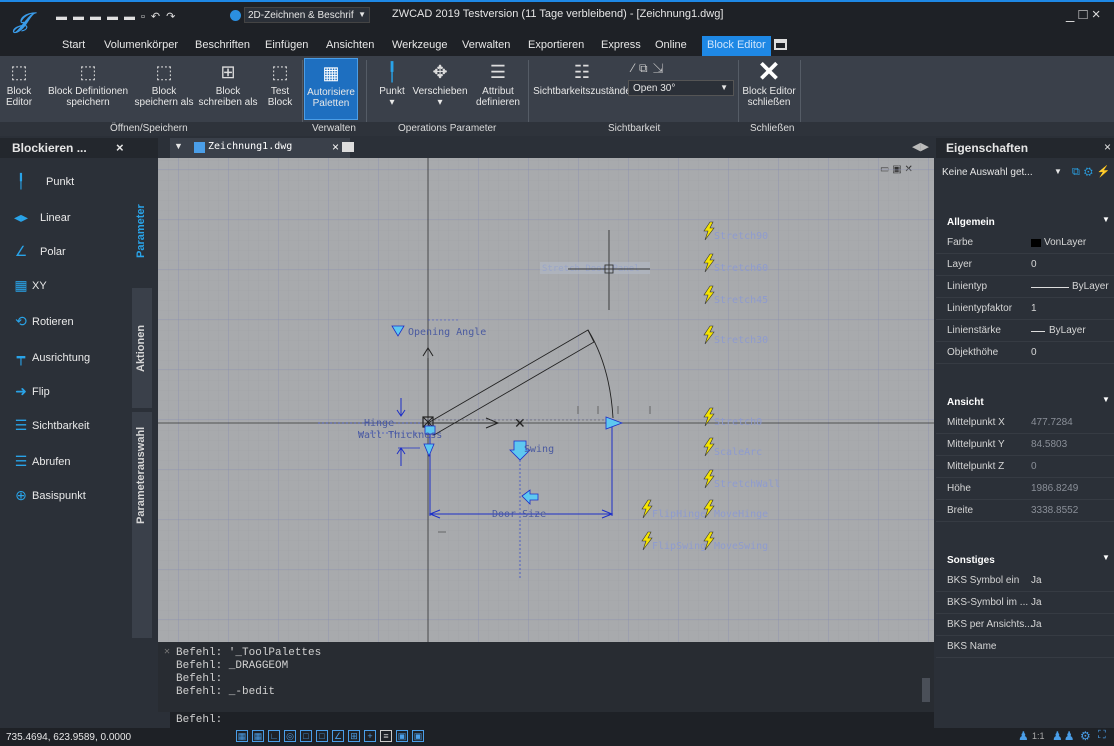  I want to click on visibility-tool-icons: ⁄⧉⇲, so click(650, 68).